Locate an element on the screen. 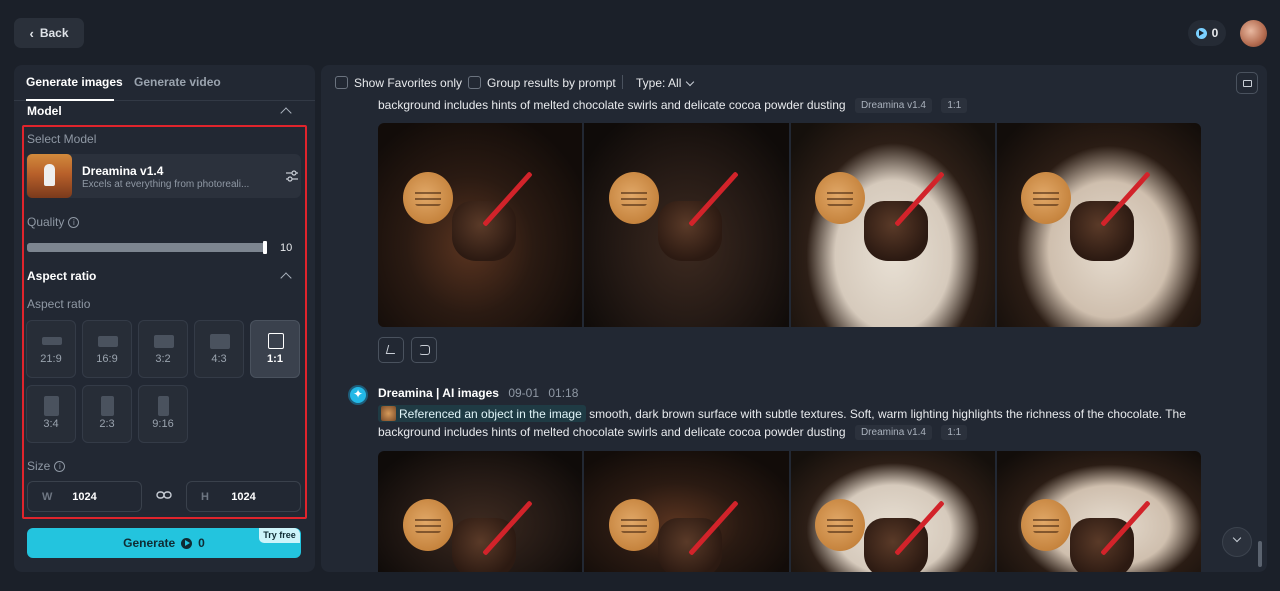 The image size is (1280, 591). pencil-icon is located at coordinates (391, 349).